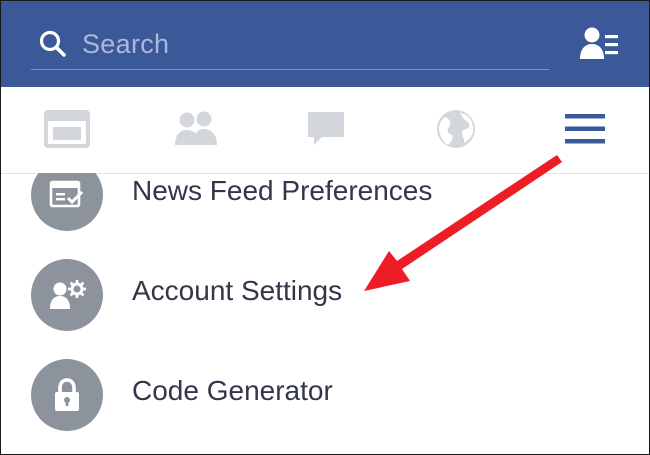  I want to click on menu-item-label: News Feed Preferences, so click(282, 190).